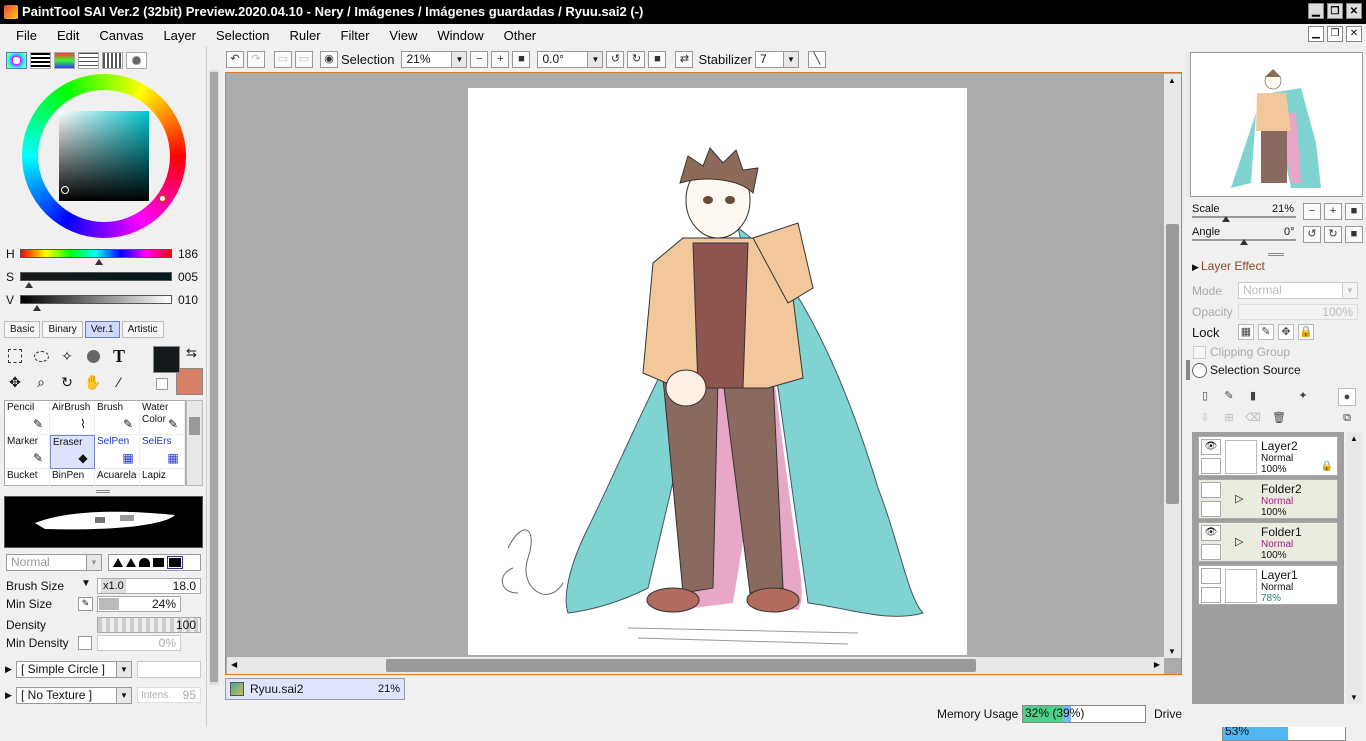  Describe the element at coordinates (85, 643) in the screenshot. I see `min-density-checkbox` at that location.